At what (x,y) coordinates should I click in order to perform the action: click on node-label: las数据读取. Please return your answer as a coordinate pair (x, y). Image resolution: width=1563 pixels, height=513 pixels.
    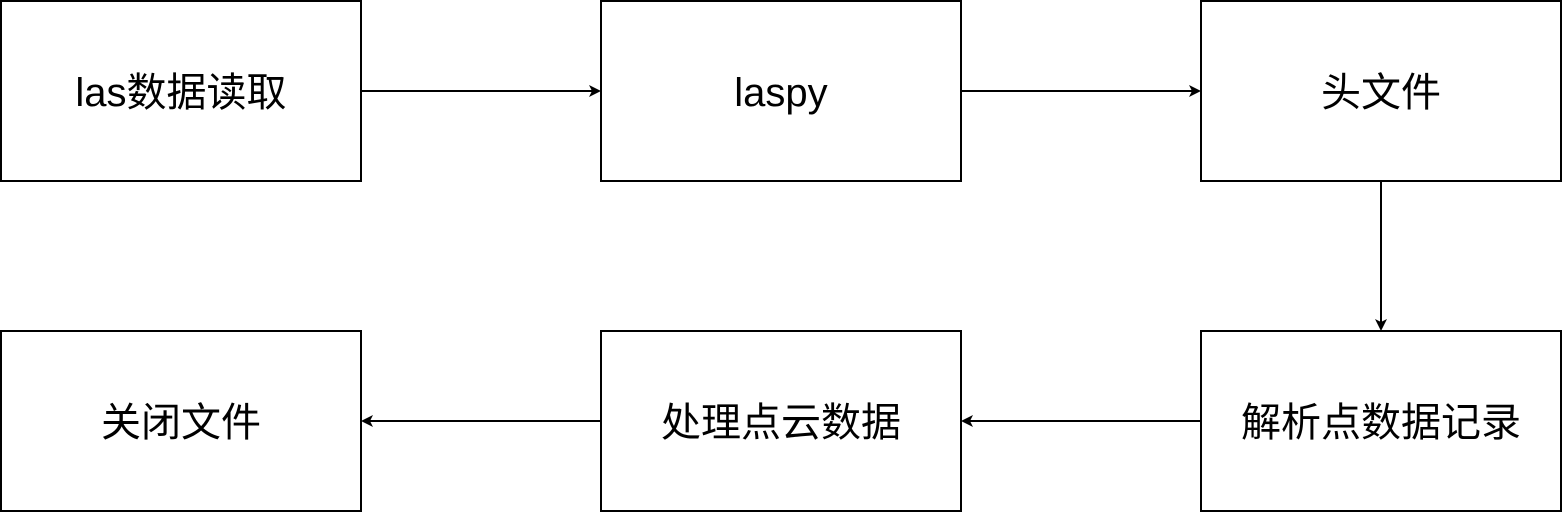
    Looking at the image, I should click on (180, 93).